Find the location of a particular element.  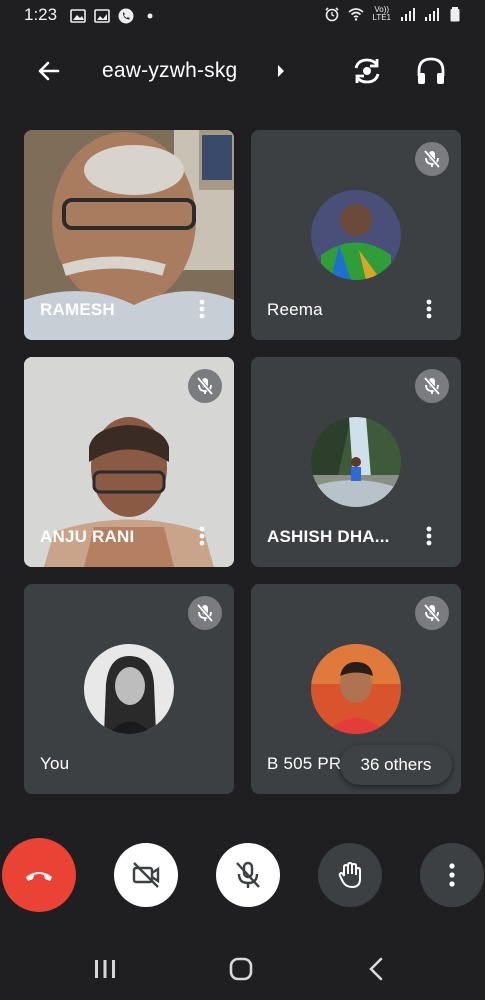

recents-icon is located at coordinates (105, 969).